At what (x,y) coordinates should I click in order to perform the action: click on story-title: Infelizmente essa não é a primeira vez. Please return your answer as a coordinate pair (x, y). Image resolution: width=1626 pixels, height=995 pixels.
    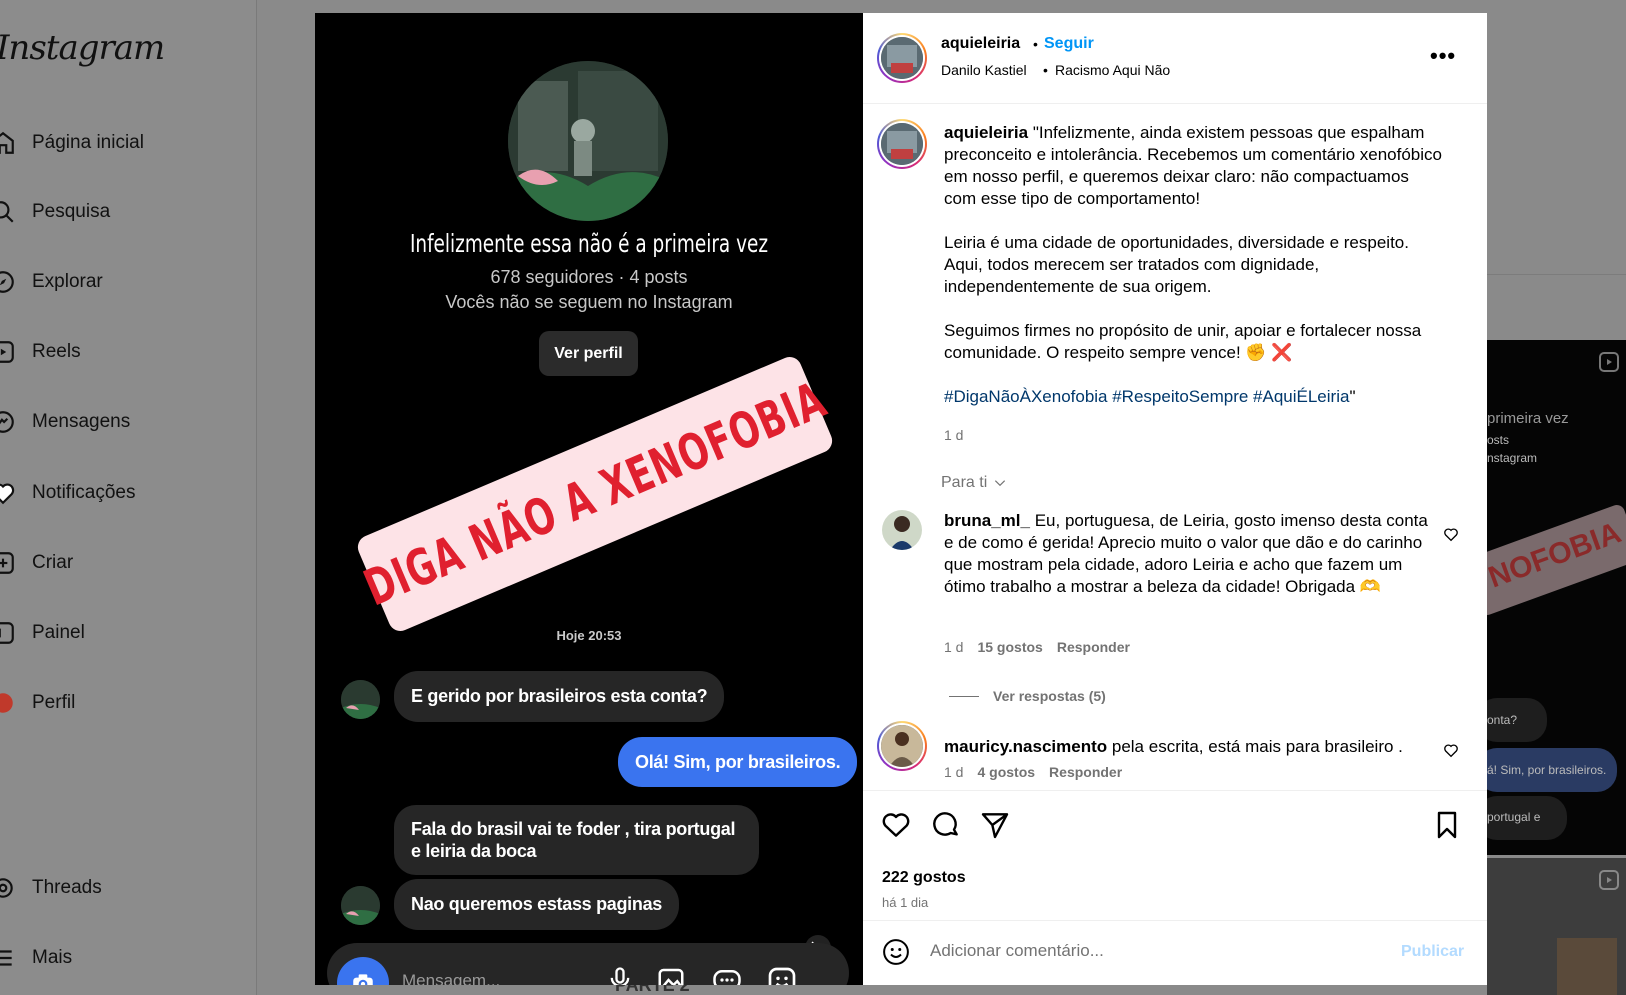
    Looking at the image, I should click on (589, 243).